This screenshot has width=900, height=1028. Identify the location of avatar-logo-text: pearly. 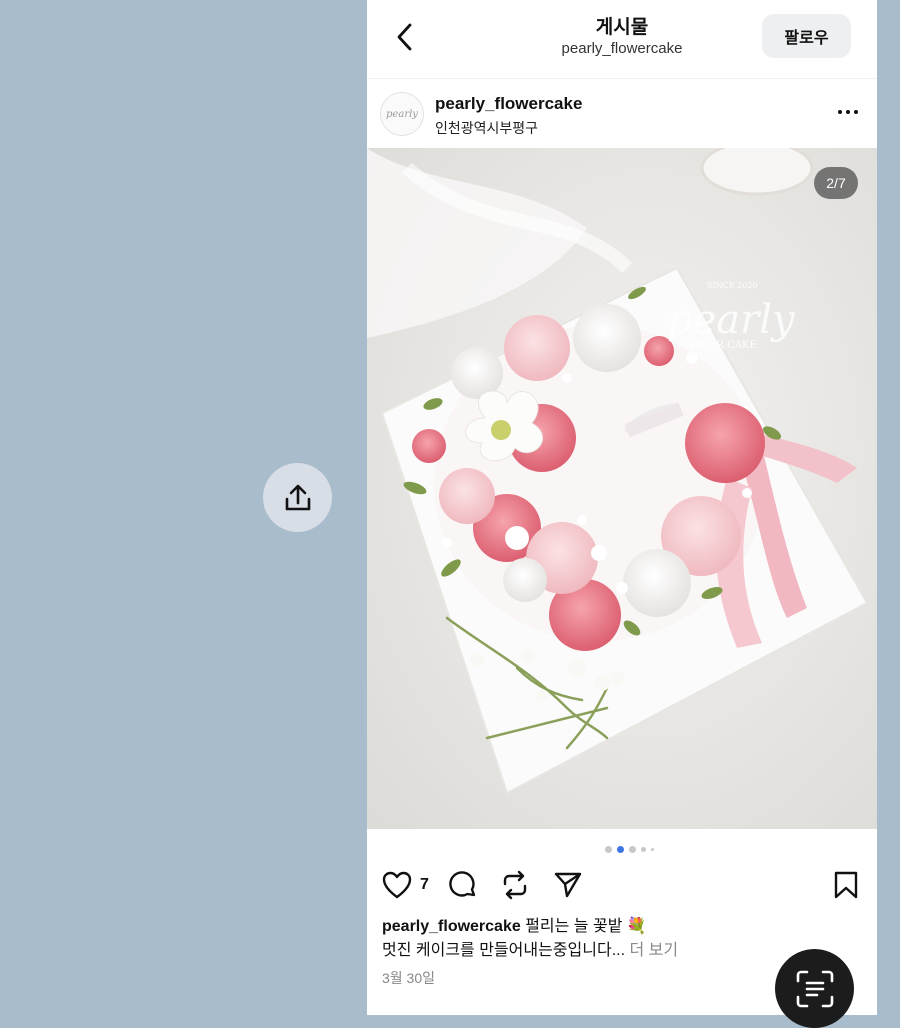
(402, 114).